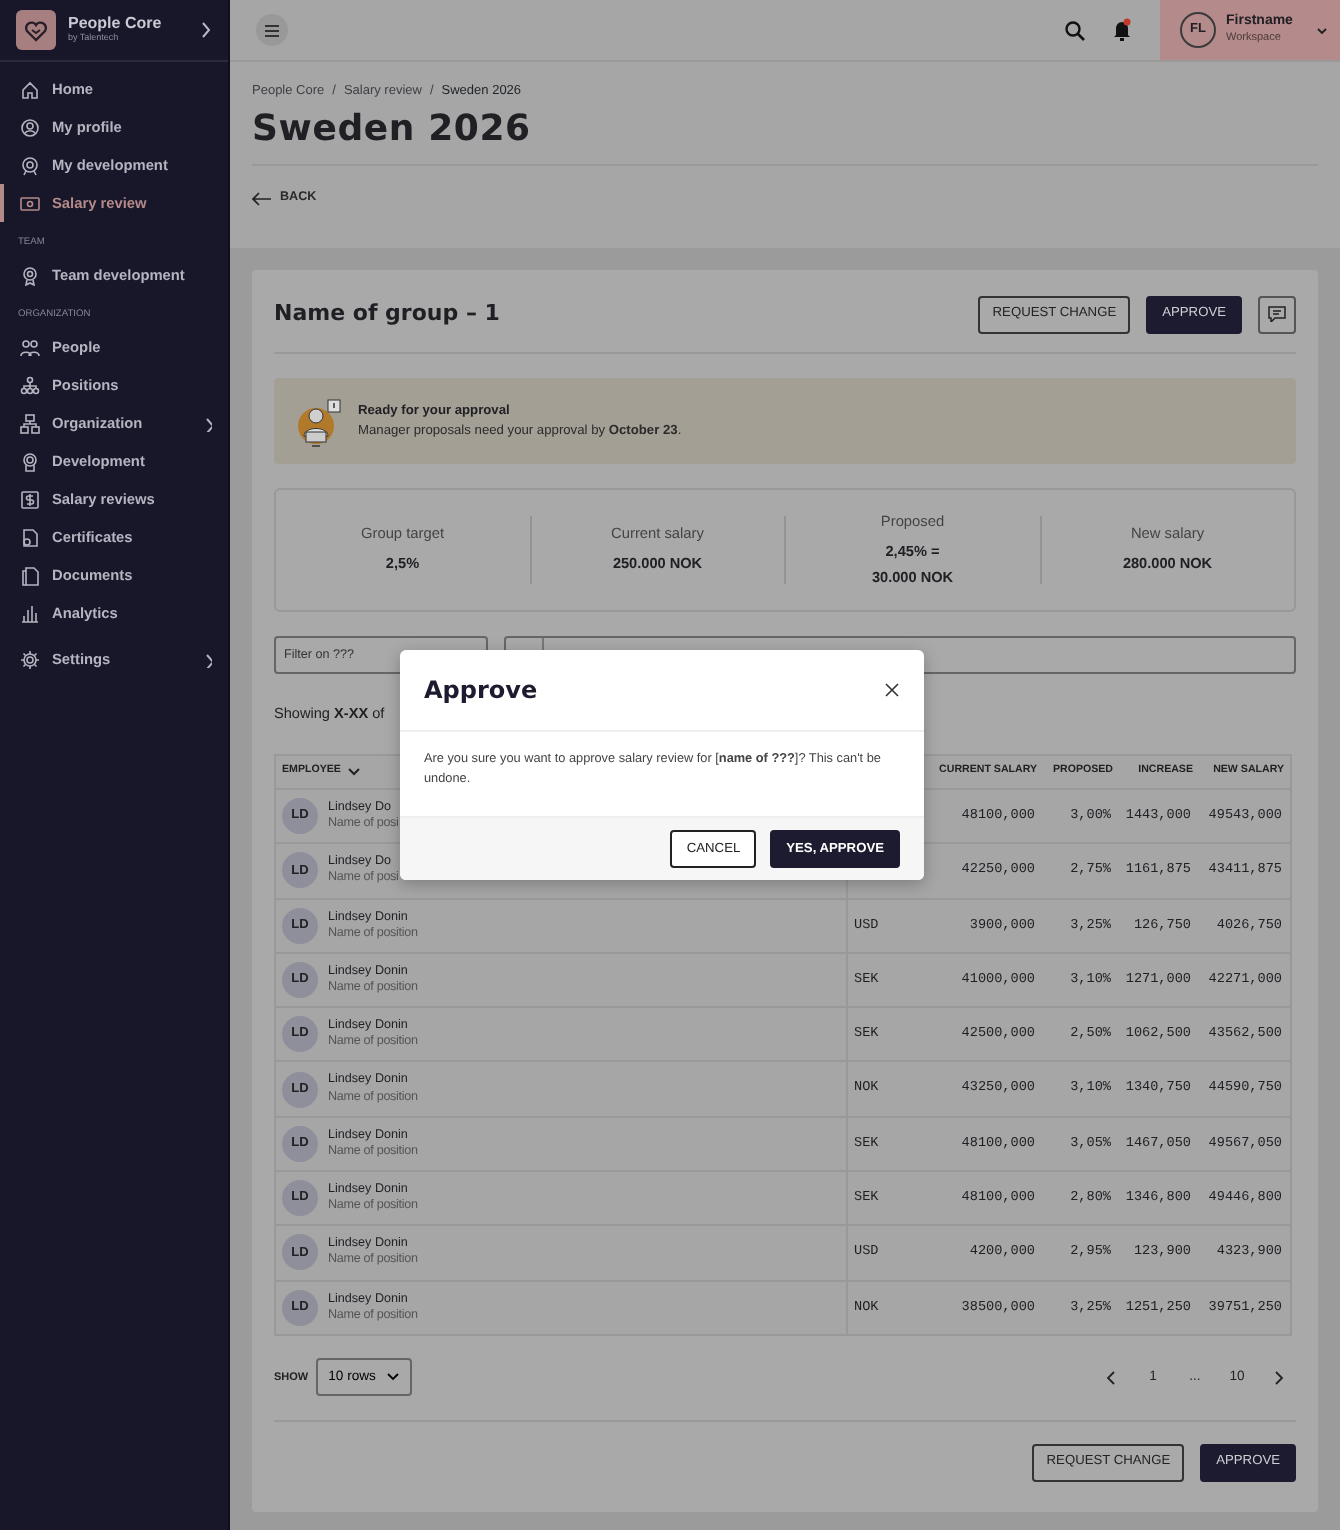 This screenshot has height=1530, width=1340. I want to click on certificate-icon, so click(30, 537).